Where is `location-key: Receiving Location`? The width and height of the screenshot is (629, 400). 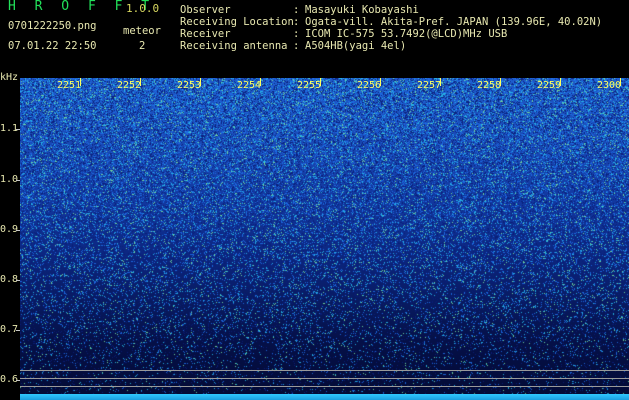
location-key: Receiving Location is located at coordinates (237, 22).